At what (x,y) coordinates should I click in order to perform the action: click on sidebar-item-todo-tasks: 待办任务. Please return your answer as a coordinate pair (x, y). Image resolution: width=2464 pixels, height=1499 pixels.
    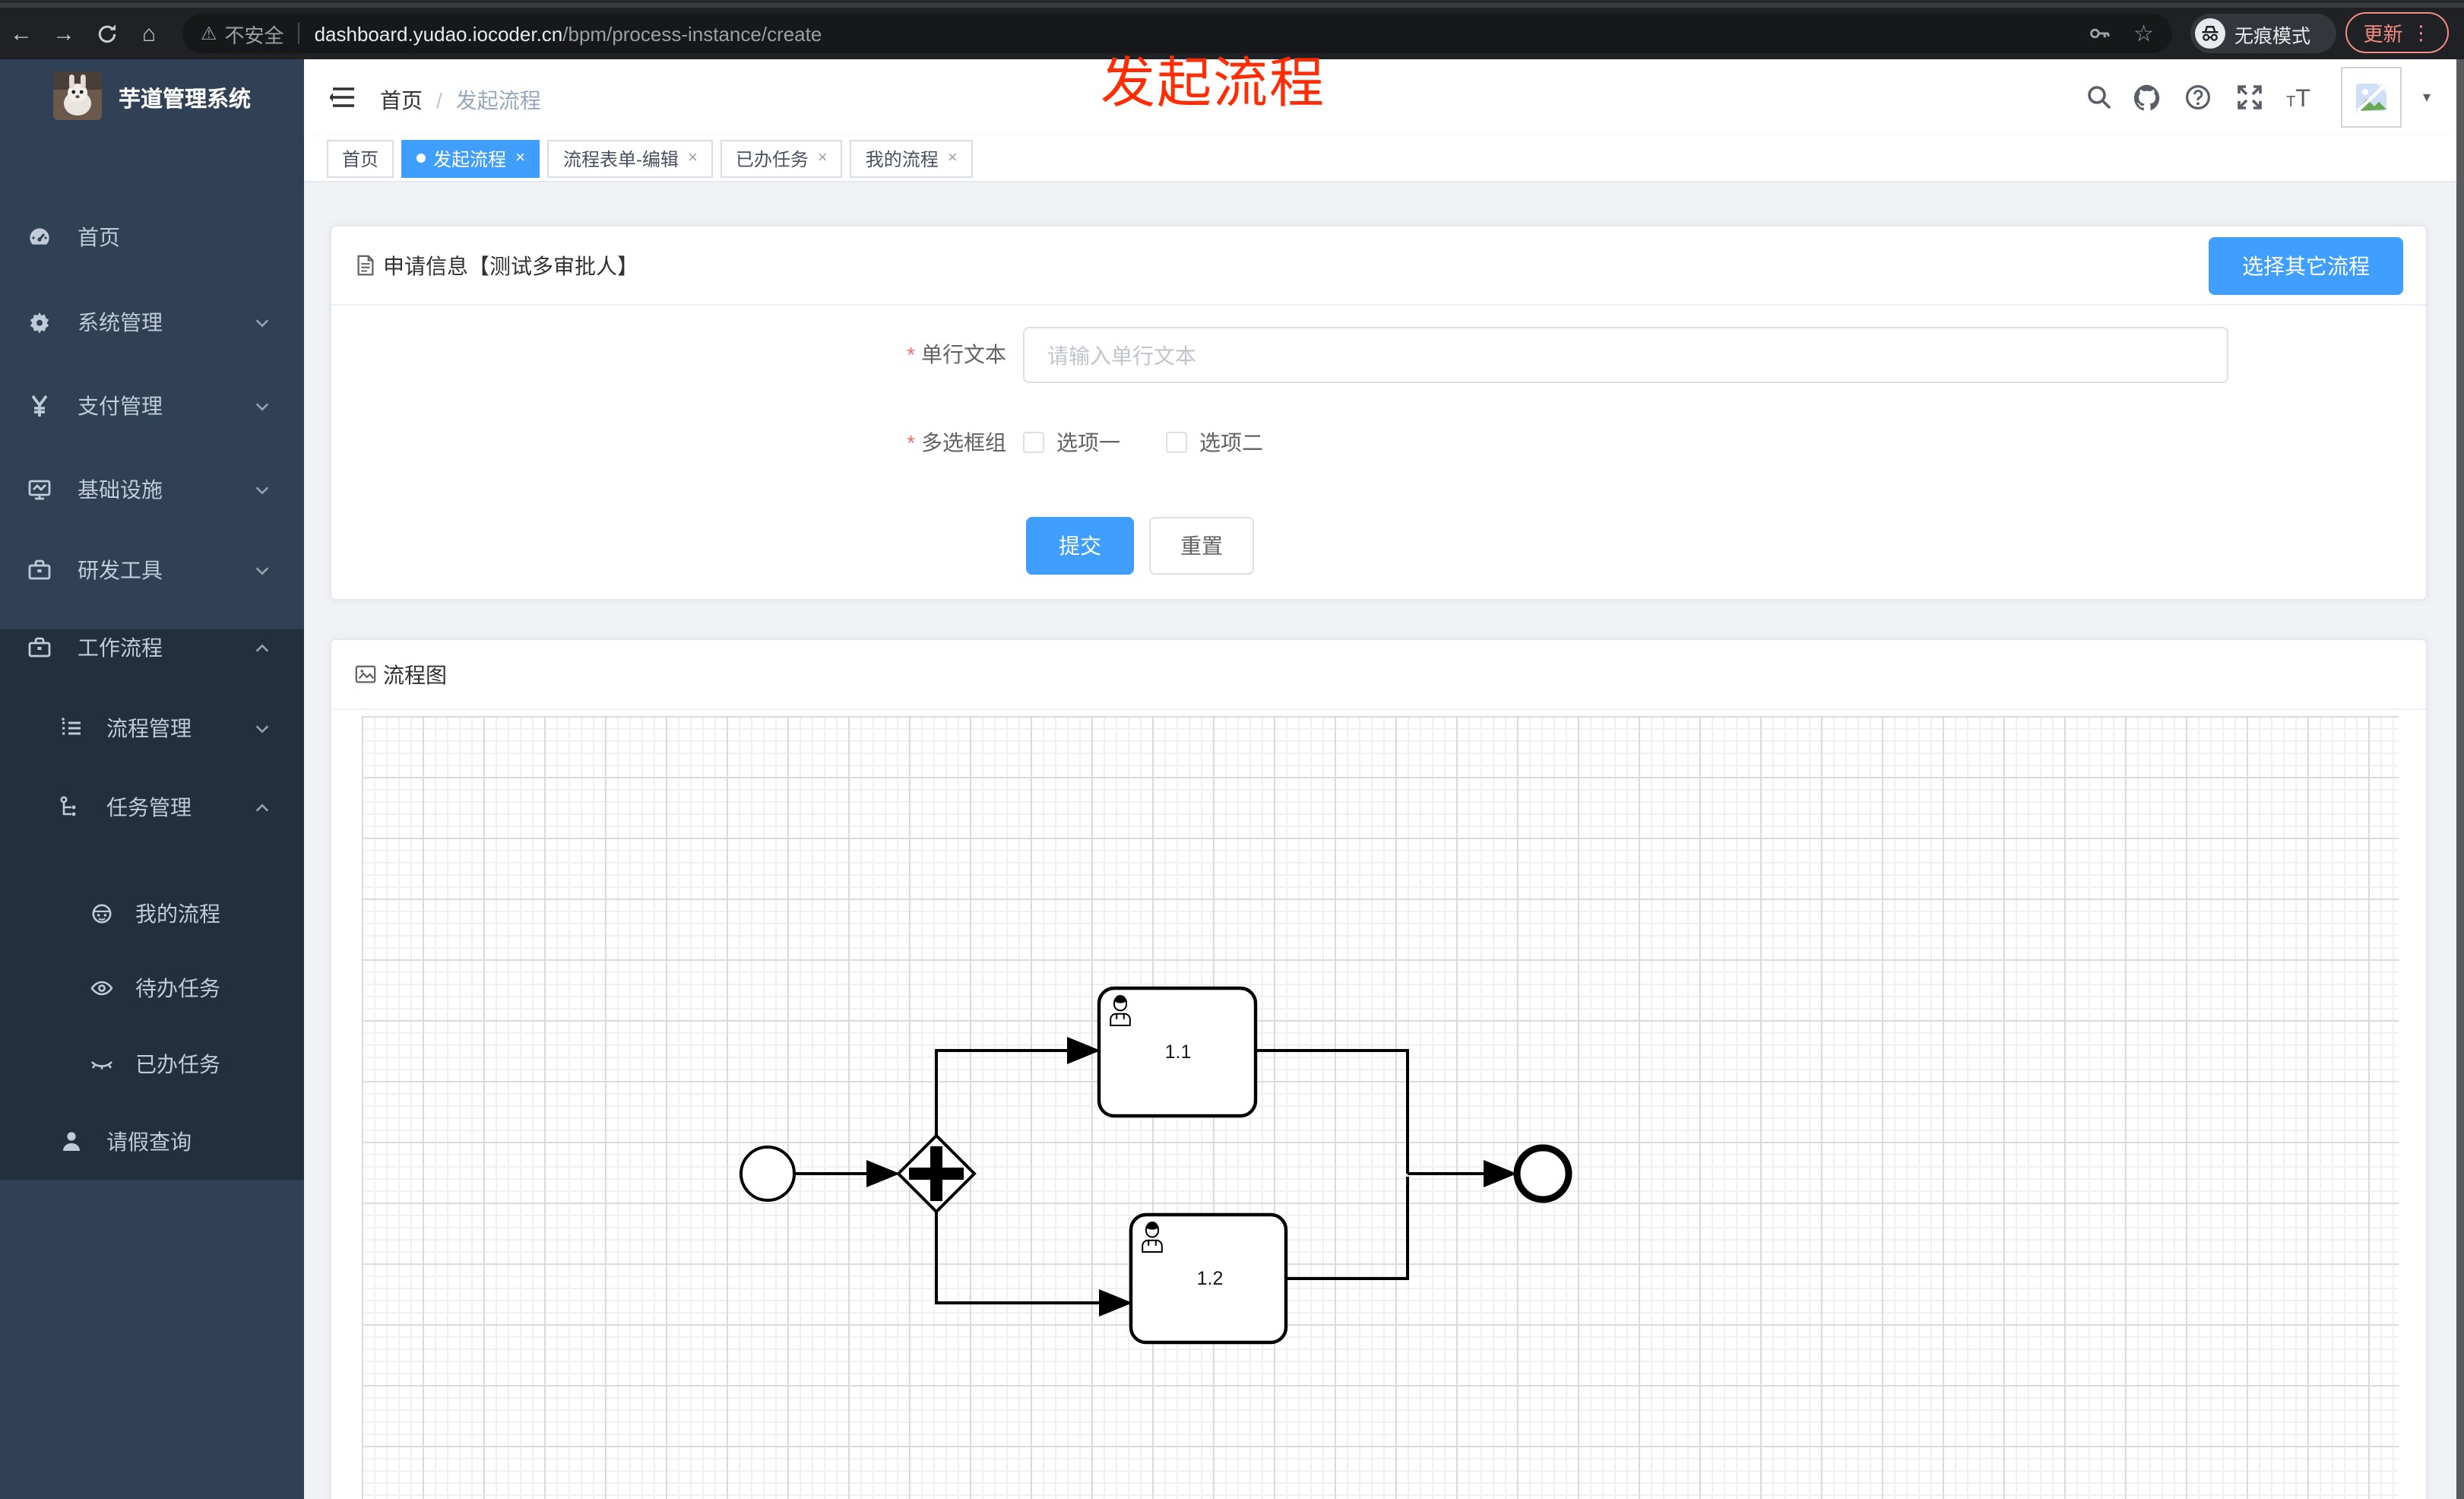
    Looking at the image, I should click on (152, 989).